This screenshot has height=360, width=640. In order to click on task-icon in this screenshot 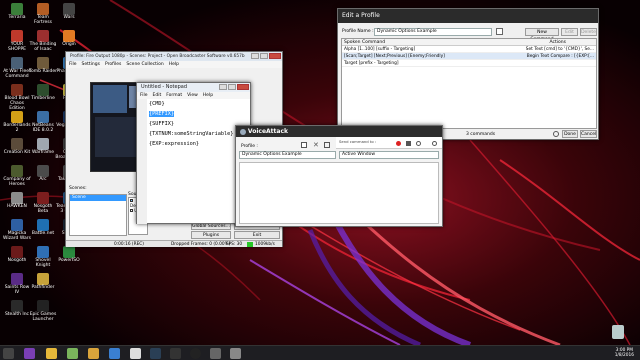, I will do `click(215, 353)`.